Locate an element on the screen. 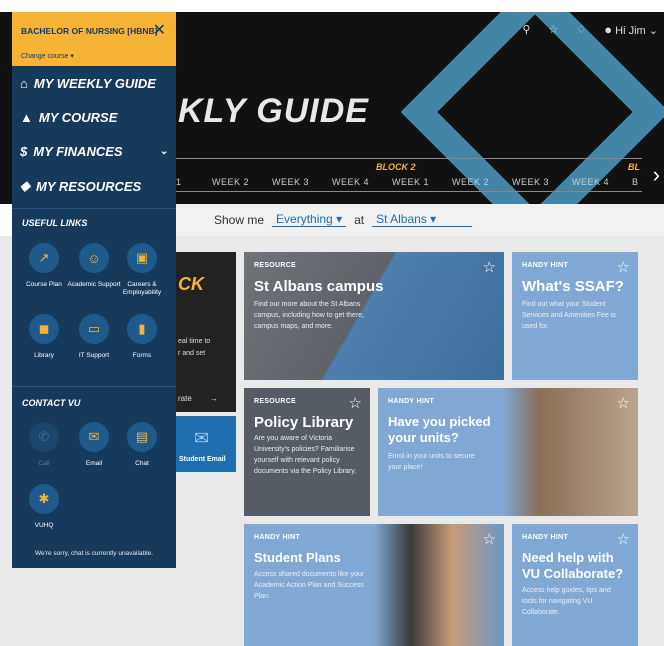  contact-call: Call is located at coordinates (44, 463).